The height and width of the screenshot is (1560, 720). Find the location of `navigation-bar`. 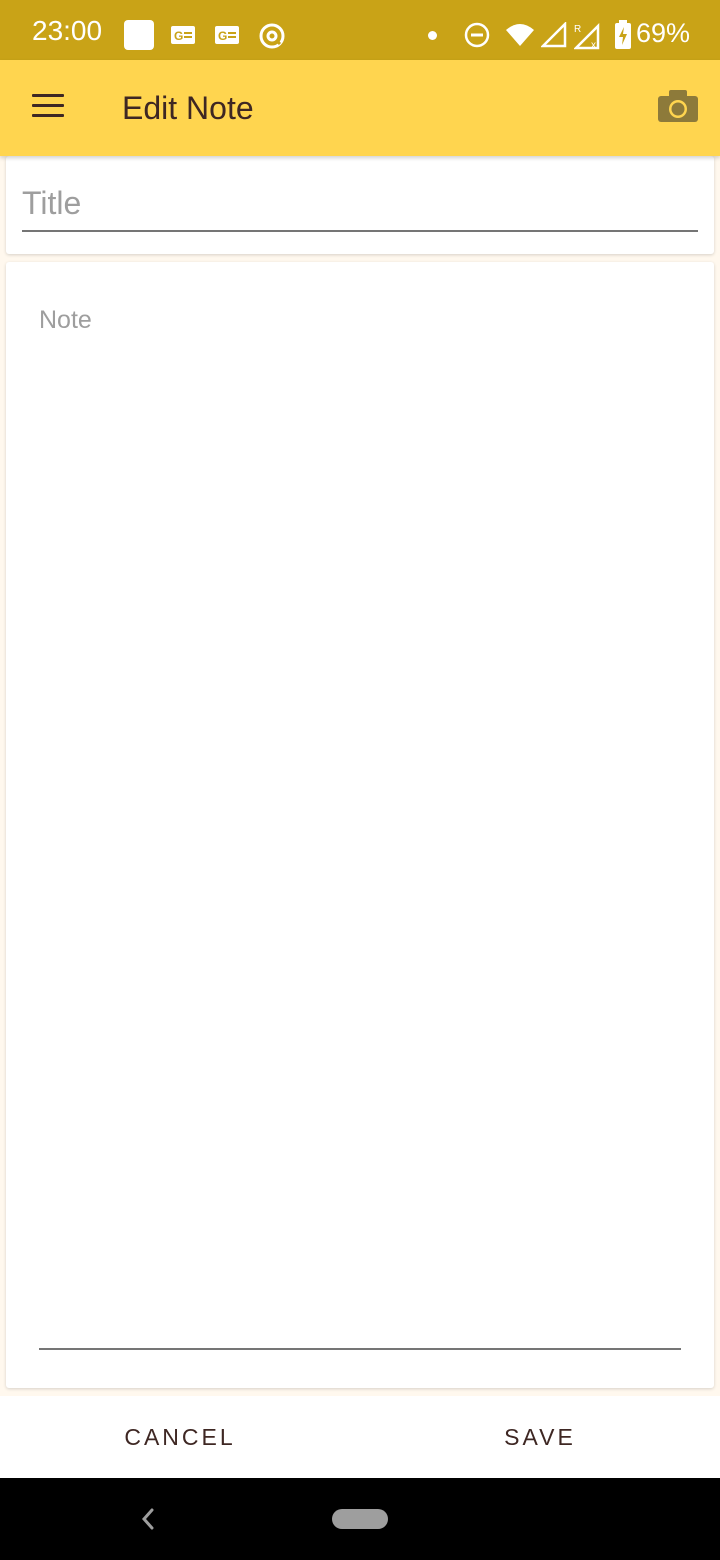

navigation-bar is located at coordinates (360, 1519).